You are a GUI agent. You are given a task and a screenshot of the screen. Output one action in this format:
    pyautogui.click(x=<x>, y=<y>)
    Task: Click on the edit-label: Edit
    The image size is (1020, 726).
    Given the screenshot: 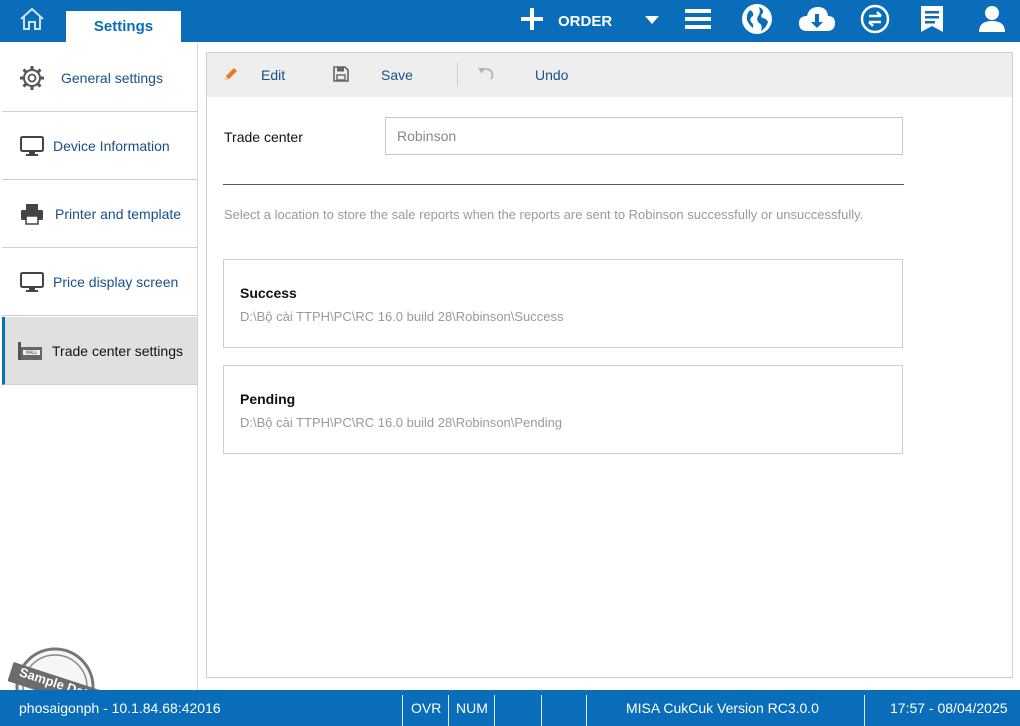 What is the action you would take?
    pyautogui.click(x=273, y=75)
    